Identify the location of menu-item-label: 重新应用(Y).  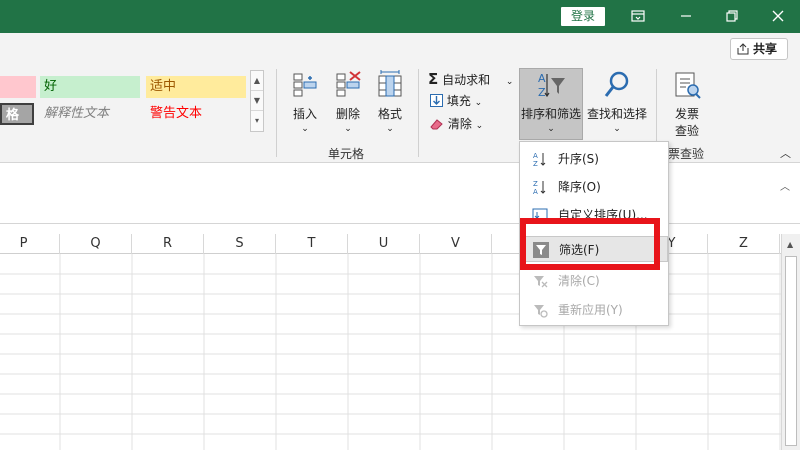
(590, 310).